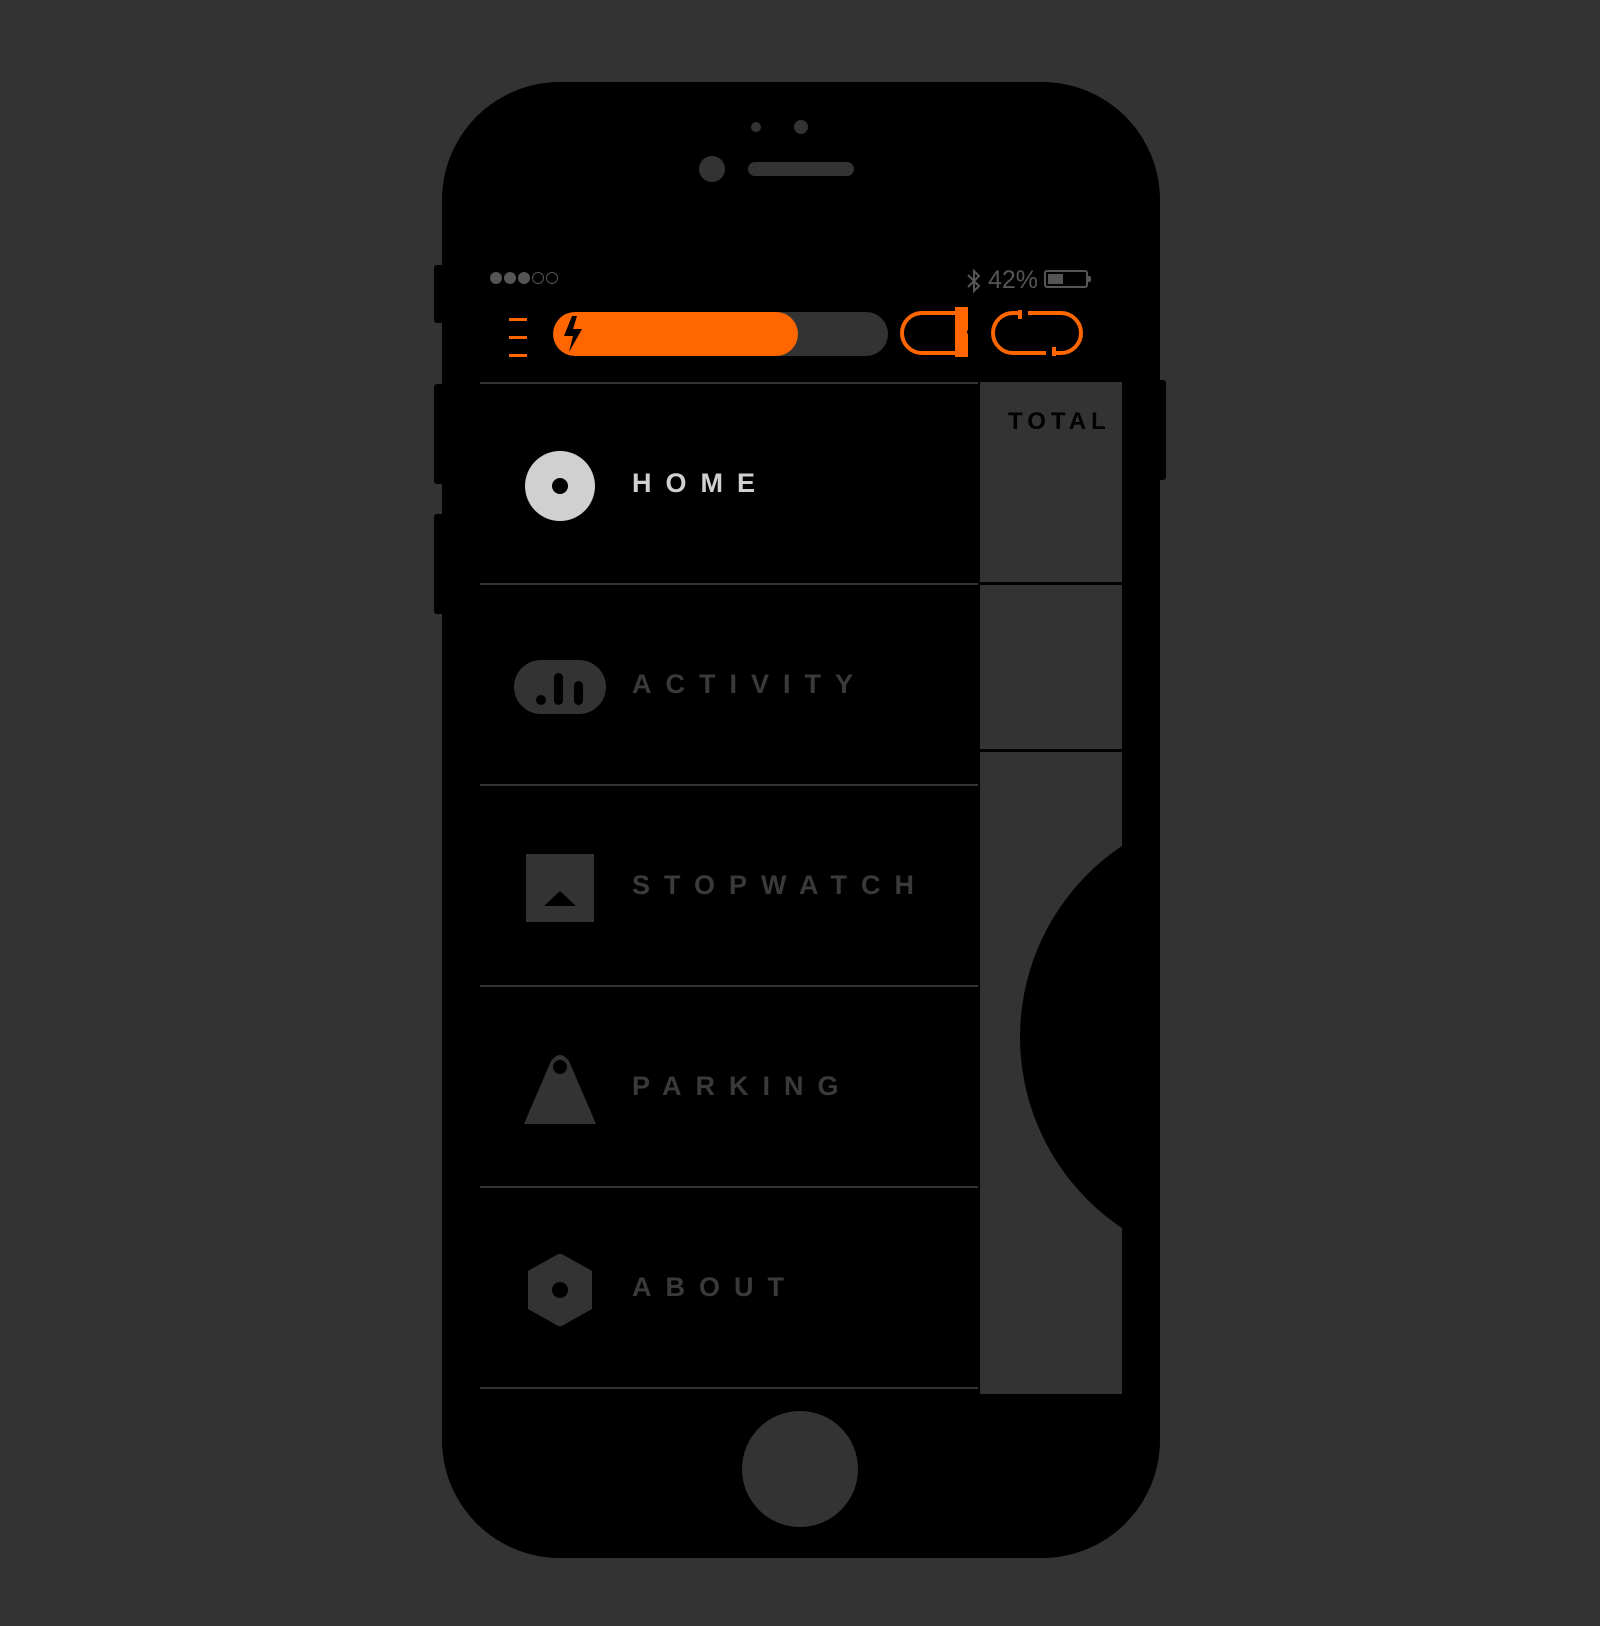  What do you see at coordinates (573, 334) in the screenshot?
I see `lightning-icon` at bounding box center [573, 334].